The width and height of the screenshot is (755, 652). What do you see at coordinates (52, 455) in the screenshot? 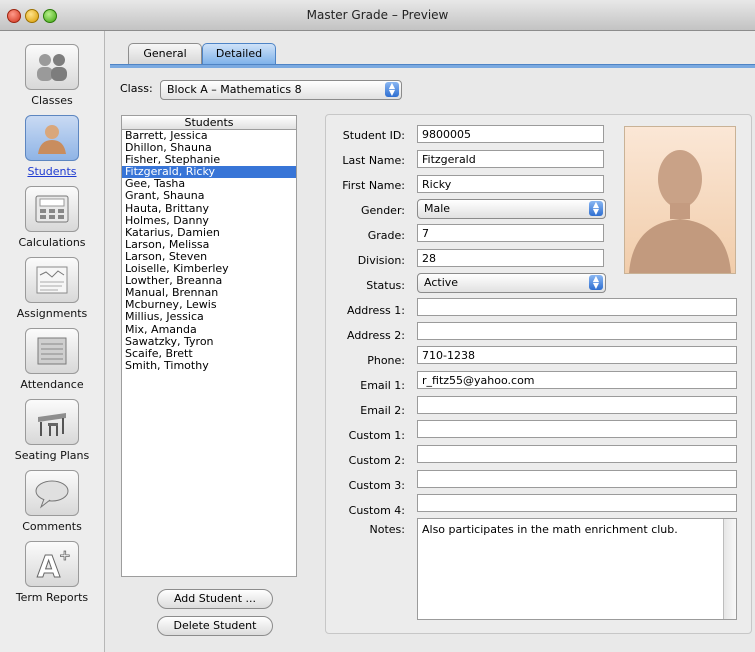
I see `sidebar-item-label: Seating Plans` at bounding box center [52, 455].